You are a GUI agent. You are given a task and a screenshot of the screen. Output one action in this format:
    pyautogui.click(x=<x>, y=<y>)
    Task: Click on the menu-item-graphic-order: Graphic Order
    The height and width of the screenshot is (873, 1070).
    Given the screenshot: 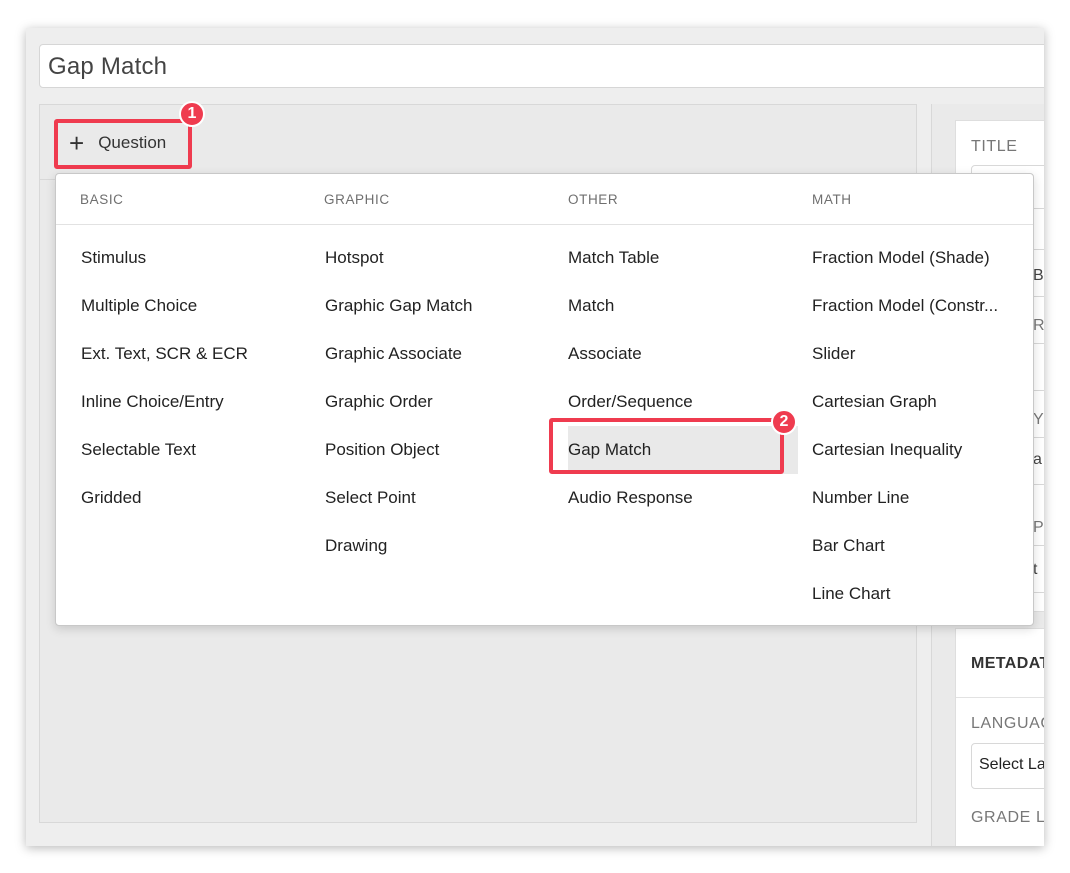 What is the action you would take?
    pyautogui.click(x=440, y=402)
    